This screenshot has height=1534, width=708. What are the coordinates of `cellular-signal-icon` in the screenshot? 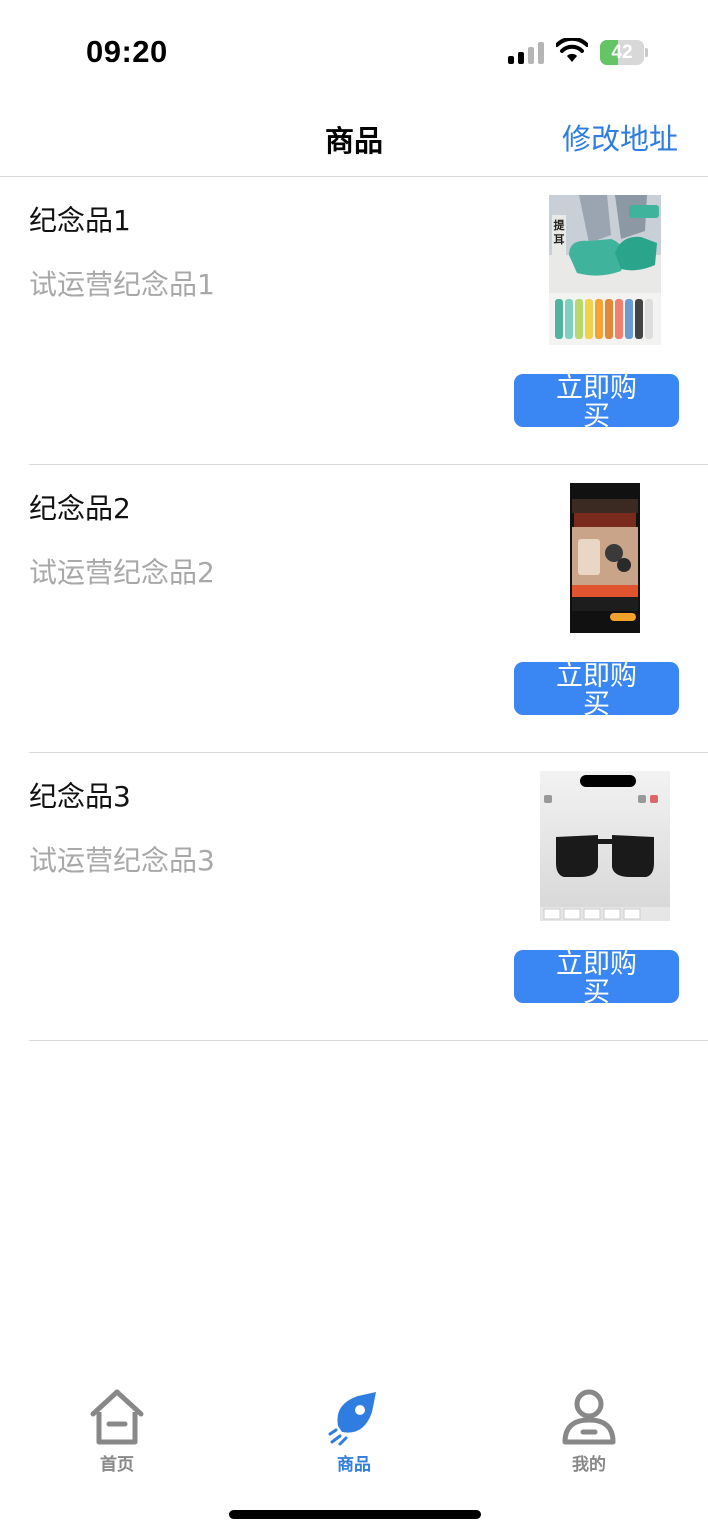 It's located at (526, 52).